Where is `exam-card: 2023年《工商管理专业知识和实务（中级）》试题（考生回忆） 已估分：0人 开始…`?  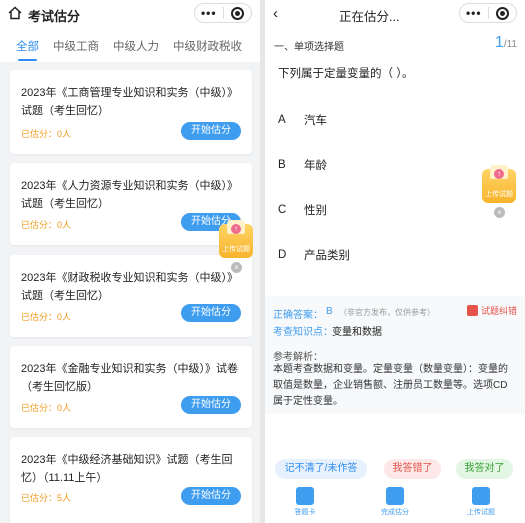 exam-card: 2023年《工商管理专业知识和实务（中级）》试题（考生回忆） 已估分：0人 开始… is located at coordinates (131, 112).